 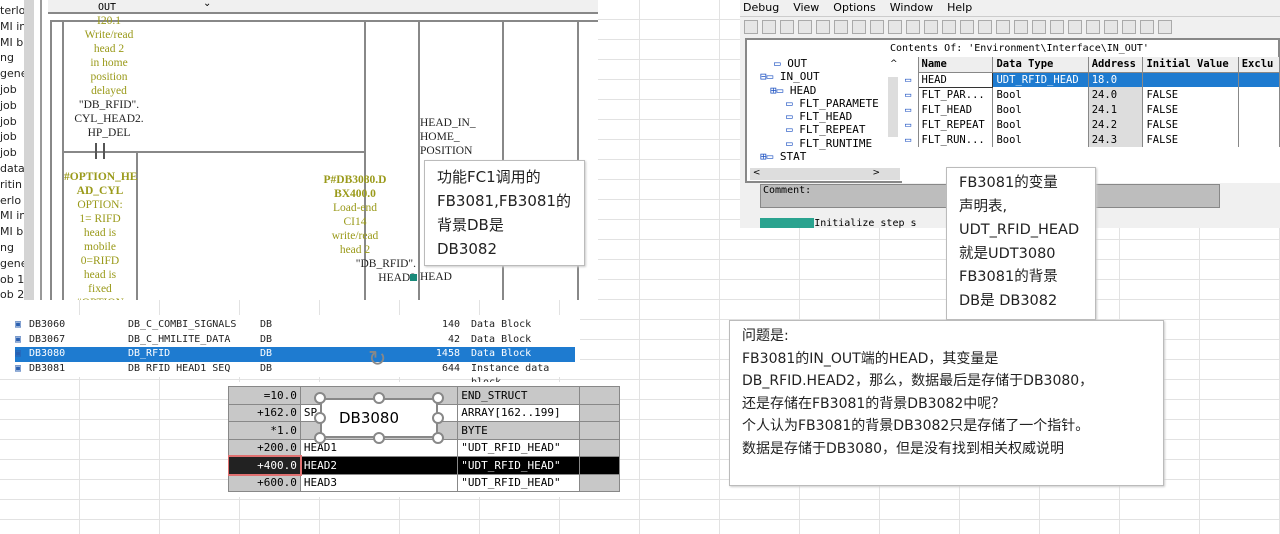 I want to click on tree-item-out: OUT, so click(x=107, y=7).